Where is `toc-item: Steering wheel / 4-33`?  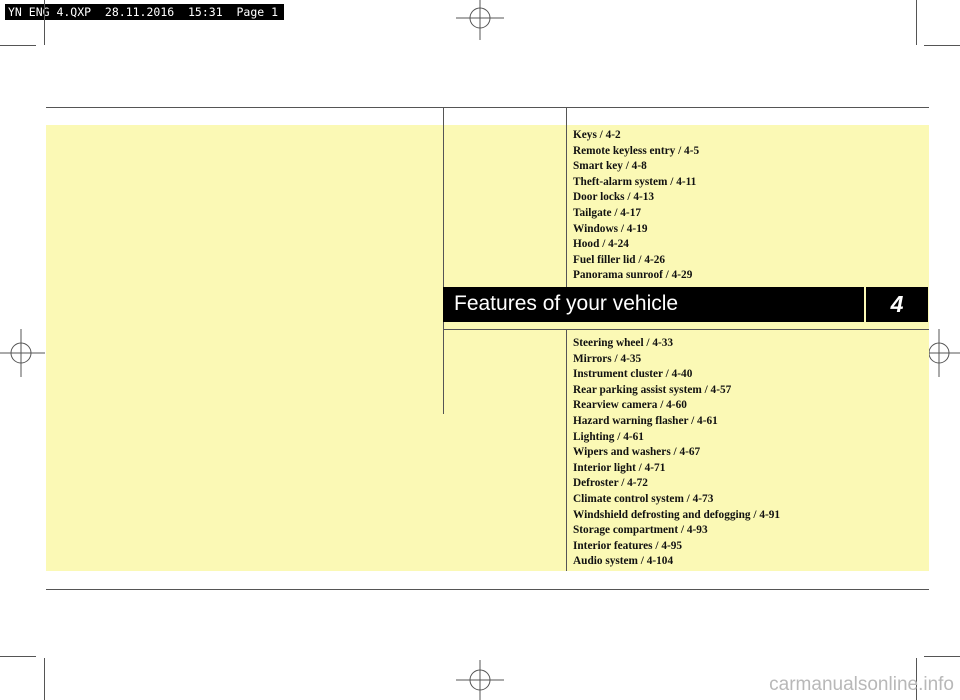 toc-item: Steering wheel / 4-33 is located at coordinates (676, 344).